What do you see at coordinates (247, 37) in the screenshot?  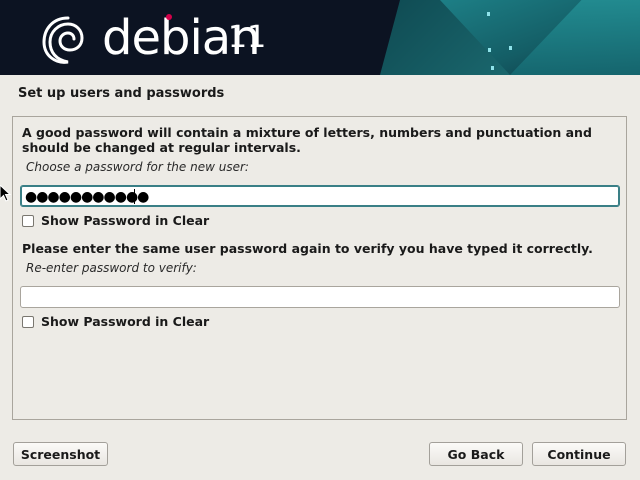 I see `version-number: 11` at bounding box center [247, 37].